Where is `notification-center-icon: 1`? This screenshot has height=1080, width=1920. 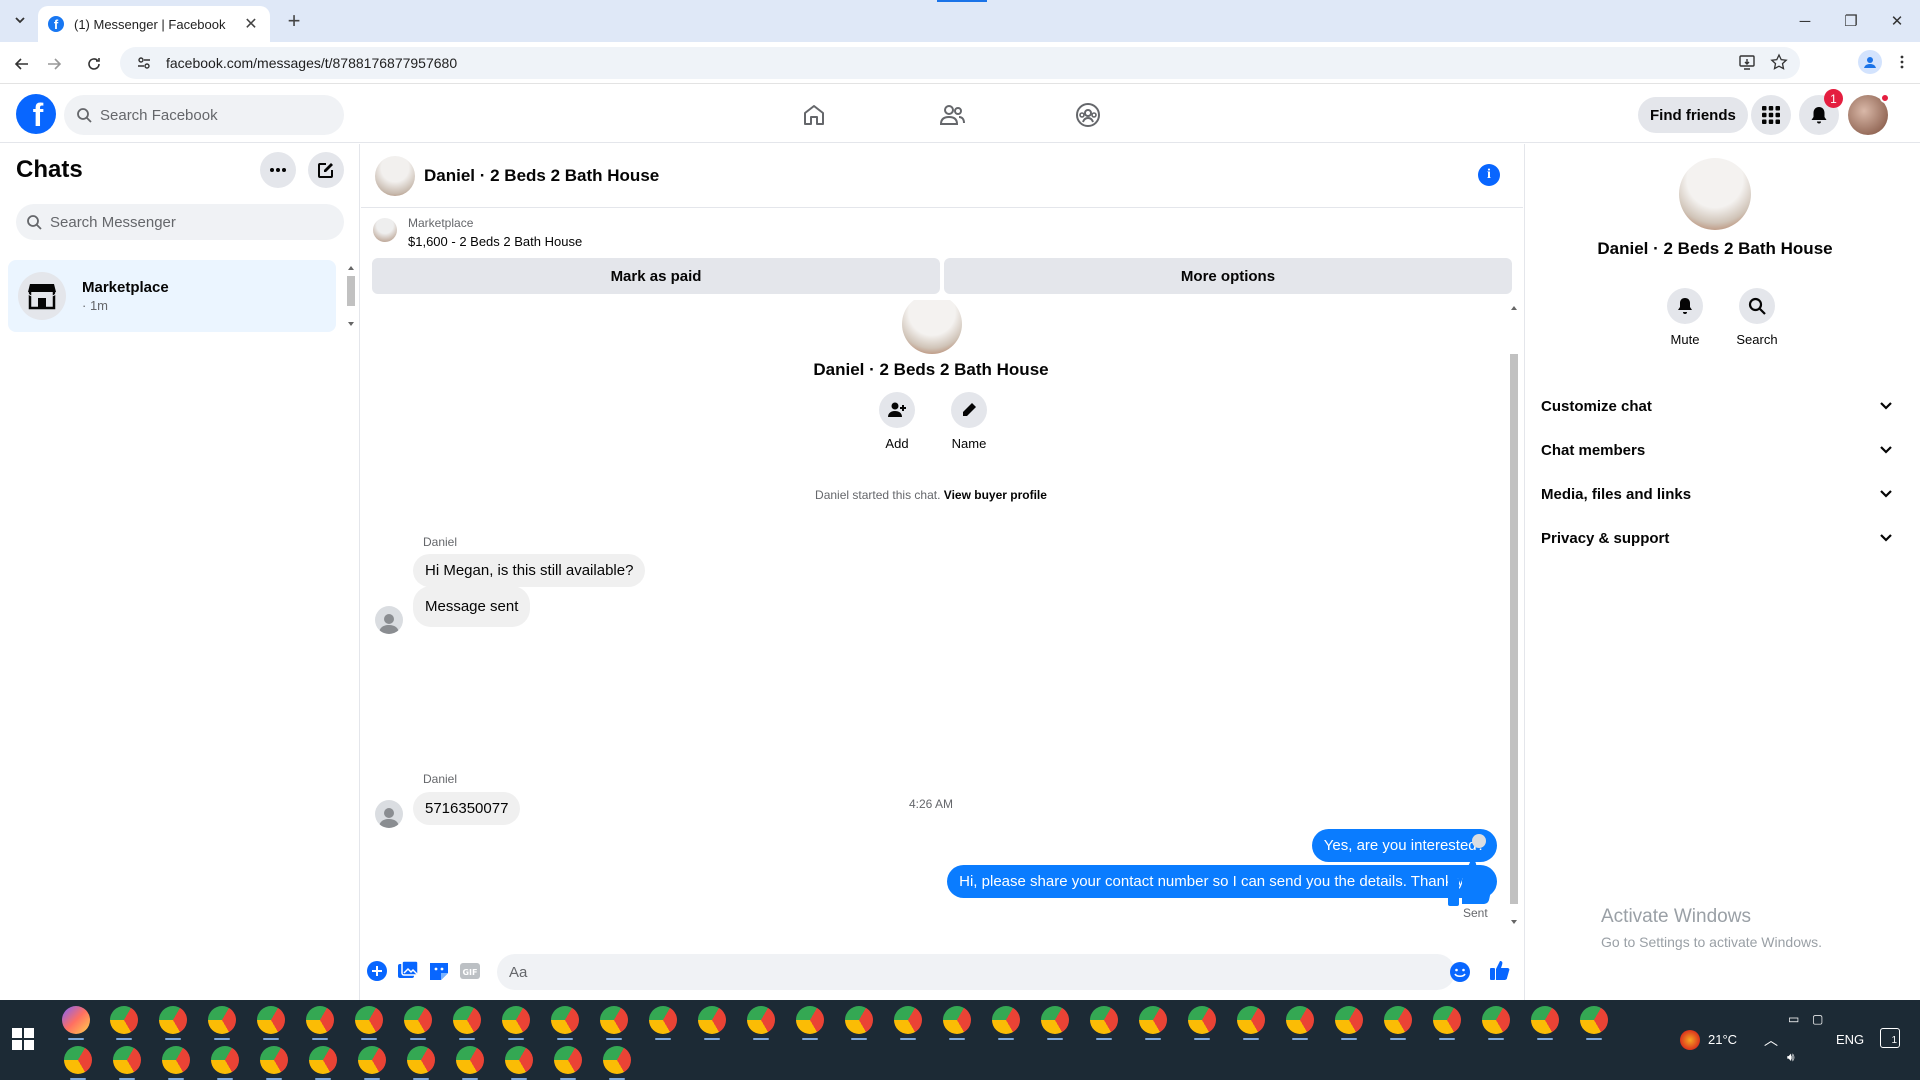 notification-center-icon: 1 is located at coordinates (1890, 1038).